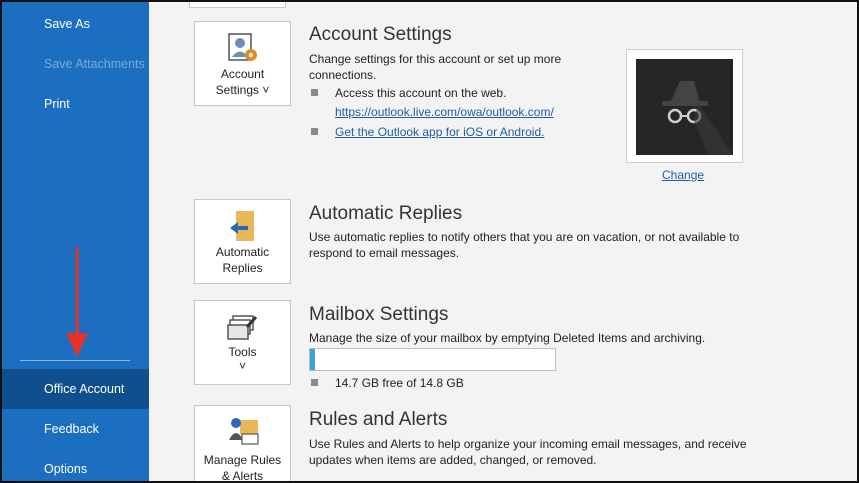  Describe the element at coordinates (242, 268) in the screenshot. I see `automatic-replies-label-2: Replies` at that location.